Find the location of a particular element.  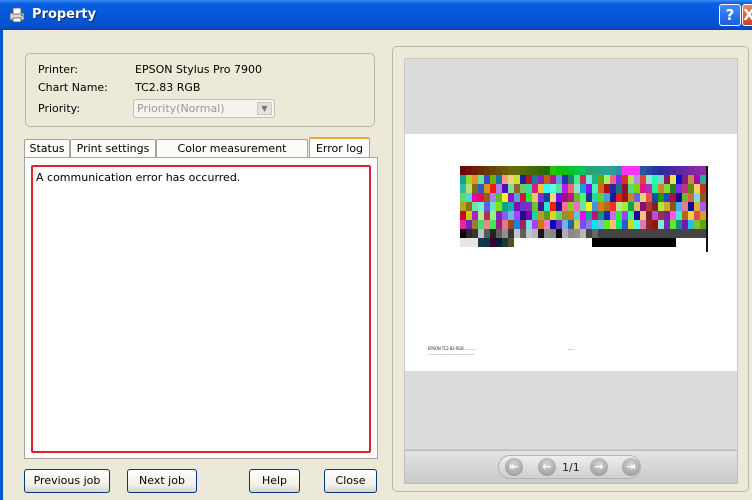

color-chart-image is located at coordinates (584, 209).